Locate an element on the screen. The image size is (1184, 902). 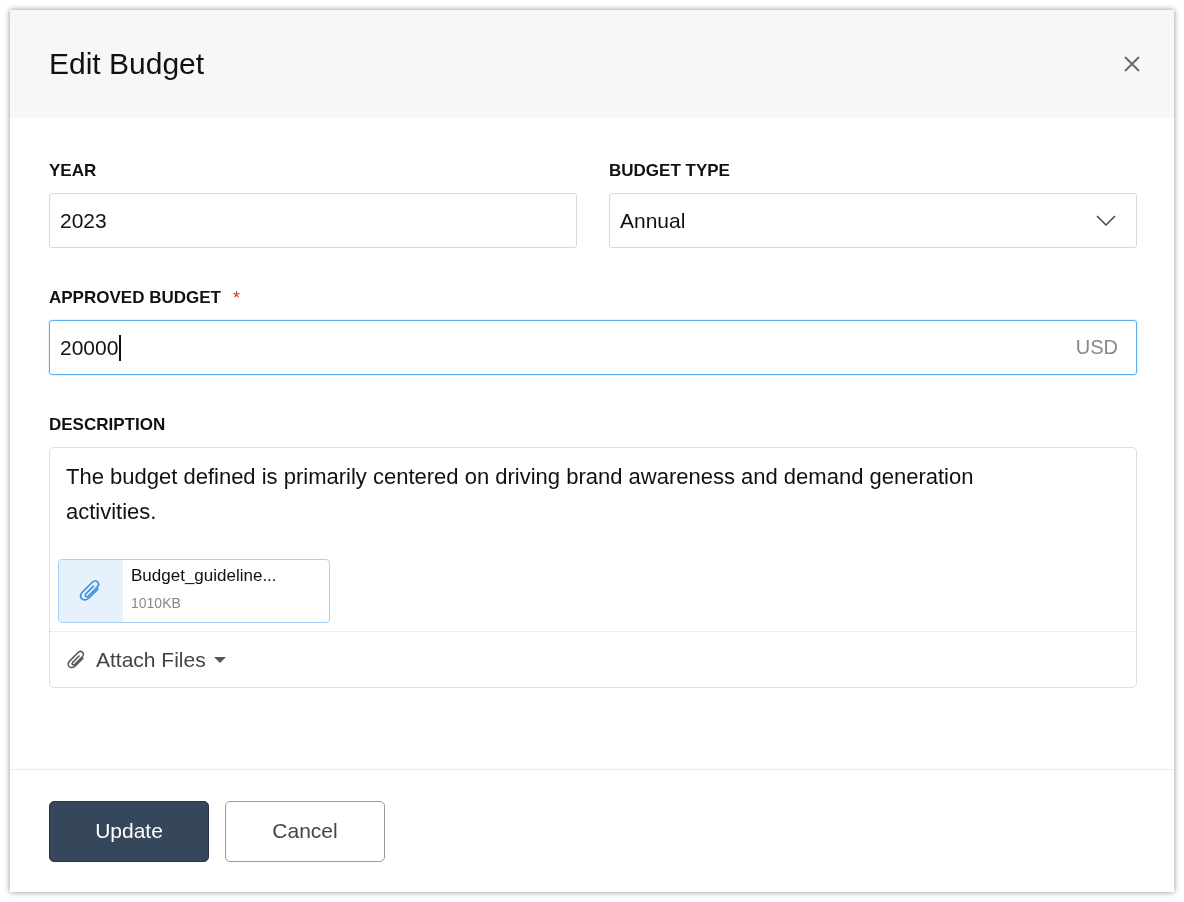
description-text: The budget defined is primarily centered on driving brand awareness and demand generation activities. is located at coordinates (520, 494).